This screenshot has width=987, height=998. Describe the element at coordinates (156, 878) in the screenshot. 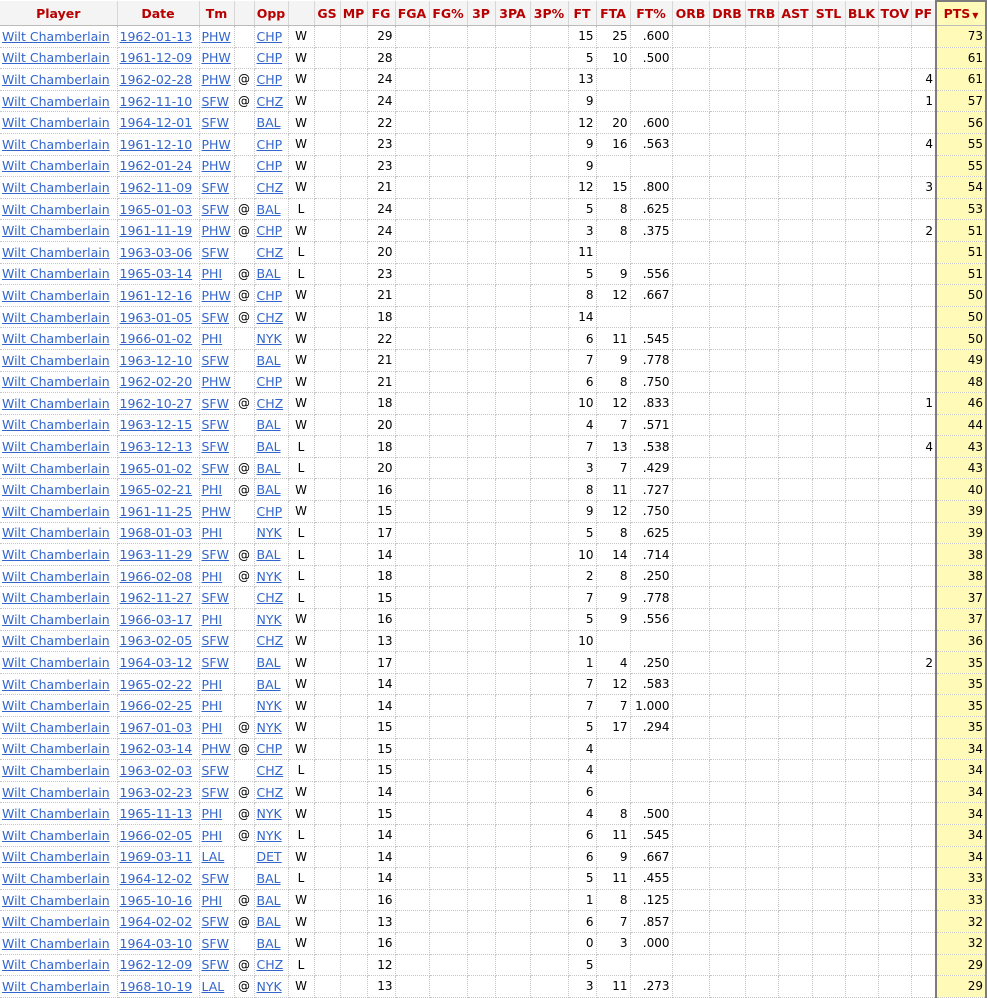

I see `date-link: 1964-12-02` at that location.